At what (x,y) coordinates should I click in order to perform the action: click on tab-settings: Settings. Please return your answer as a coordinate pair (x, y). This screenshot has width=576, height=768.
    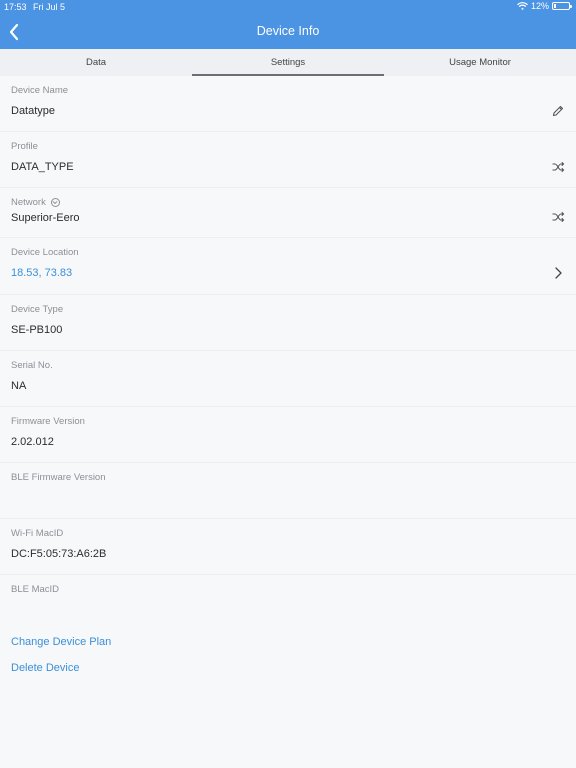
    Looking at the image, I should click on (288, 62).